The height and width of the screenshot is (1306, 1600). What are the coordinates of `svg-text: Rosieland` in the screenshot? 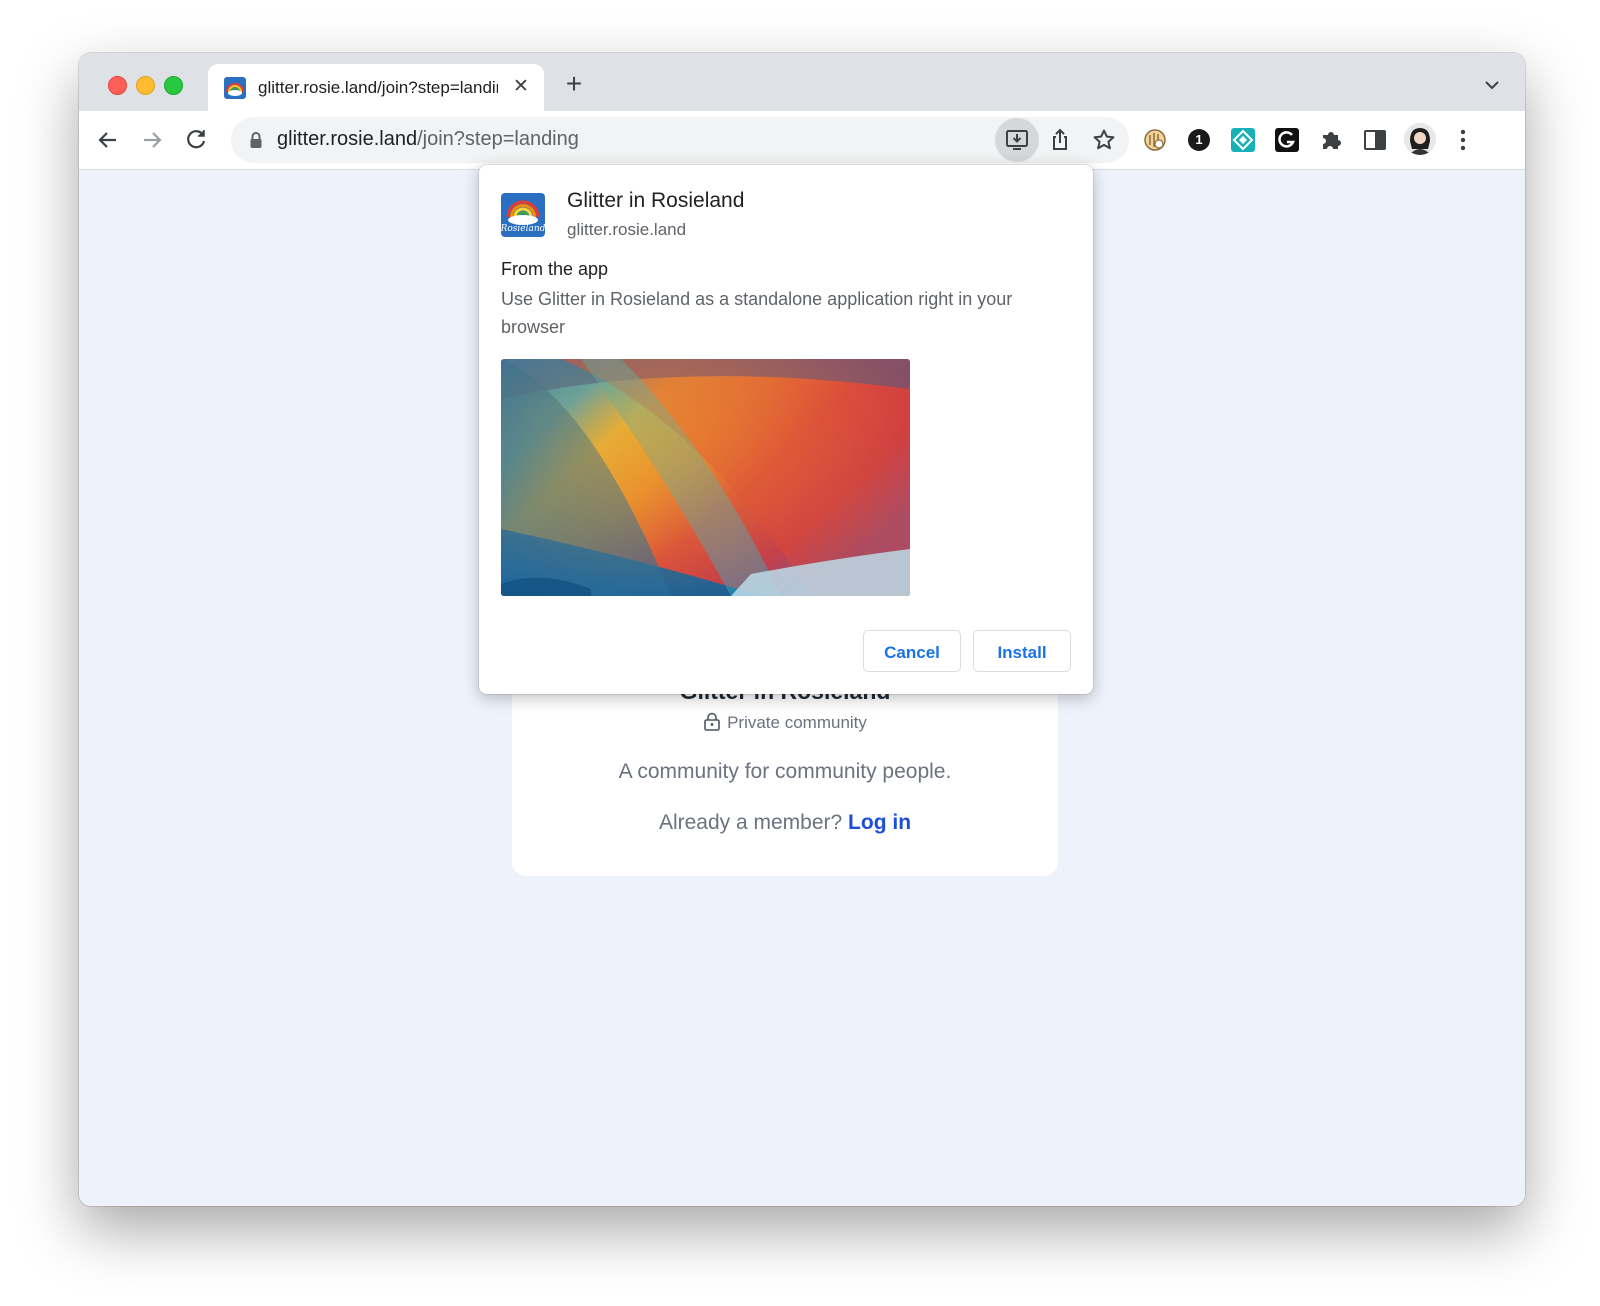 It's located at (523, 229).